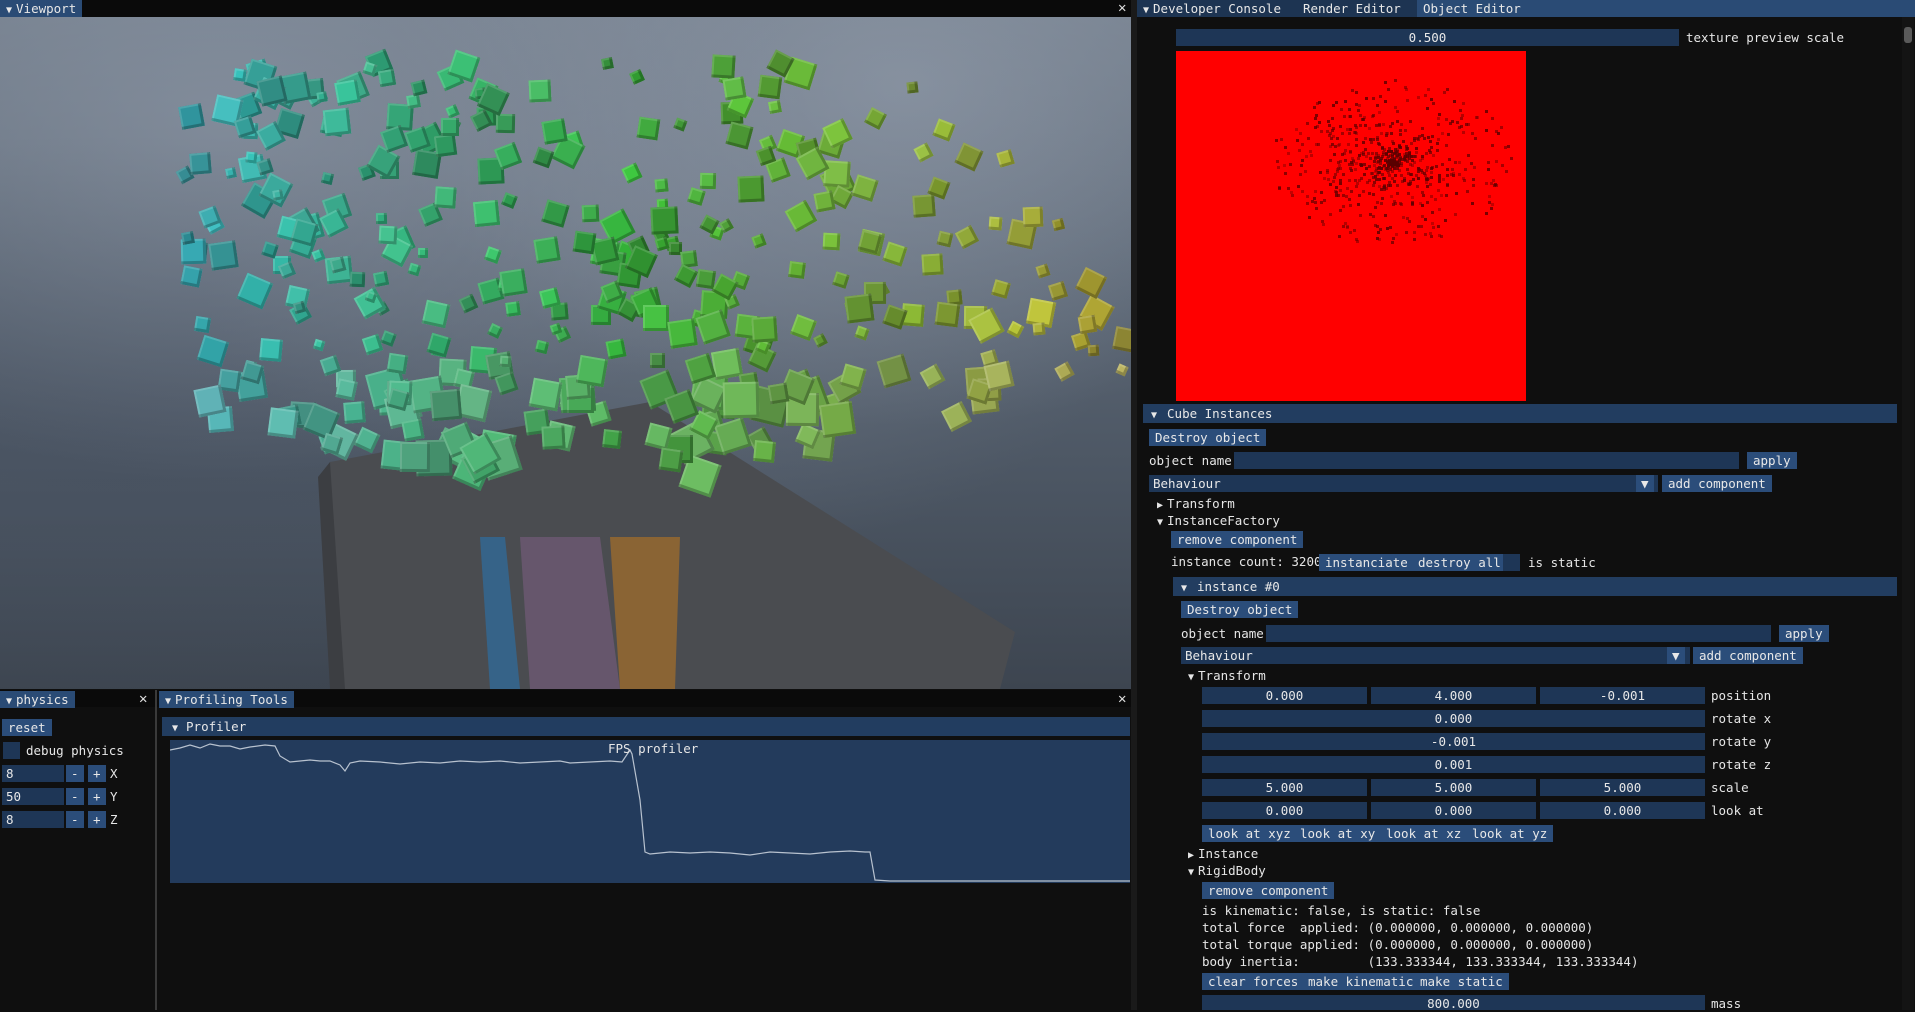 The image size is (1915, 1012). I want to click on is-static-checkbox, so click(1511, 562).